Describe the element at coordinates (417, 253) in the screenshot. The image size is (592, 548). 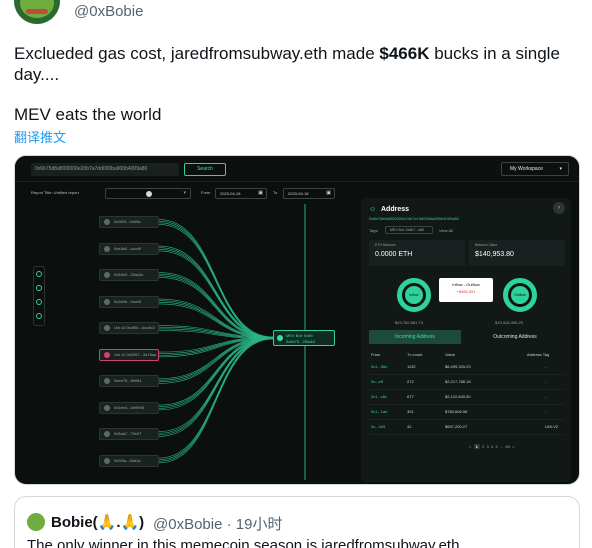
I see `eth-balance-card: ETH Balance 0.0000 ETH` at that location.